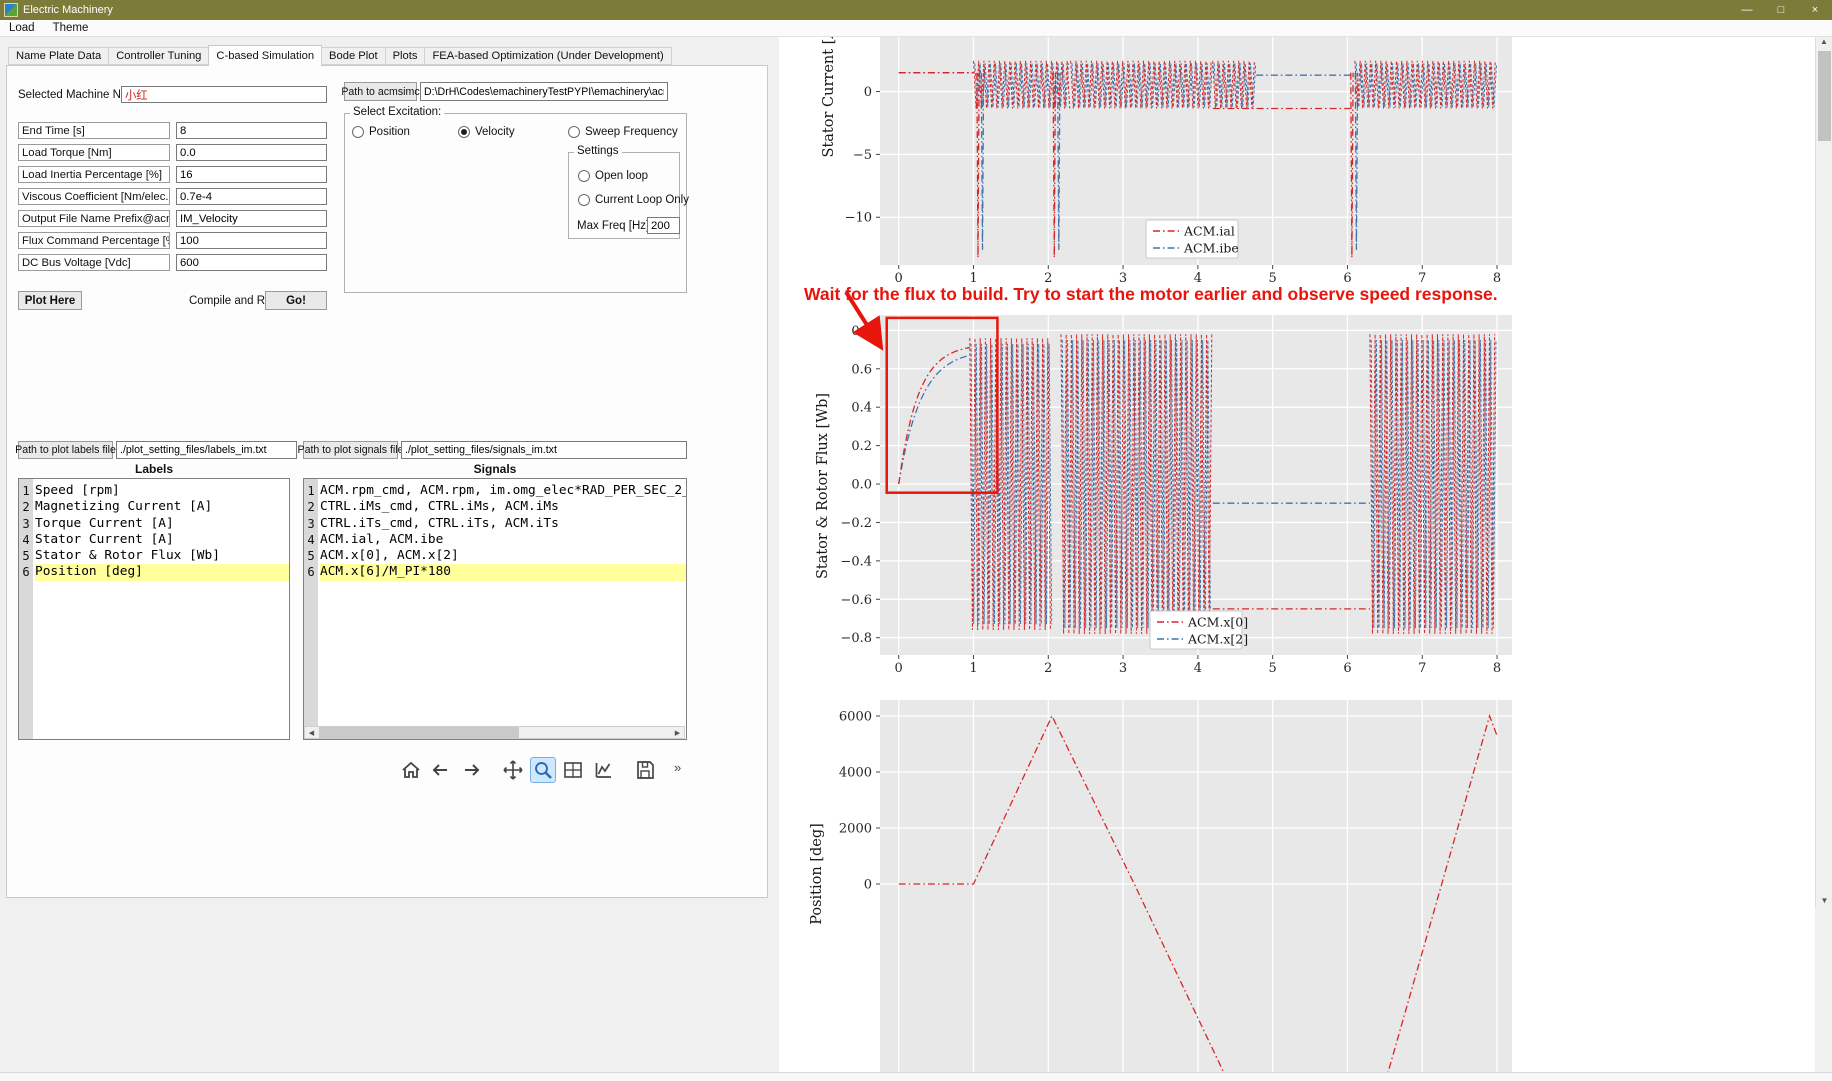 The image size is (1832, 1081). What do you see at coordinates (573, 770) in the screenshot?
I see `subplots-icon` at bounding box center [573, 770].